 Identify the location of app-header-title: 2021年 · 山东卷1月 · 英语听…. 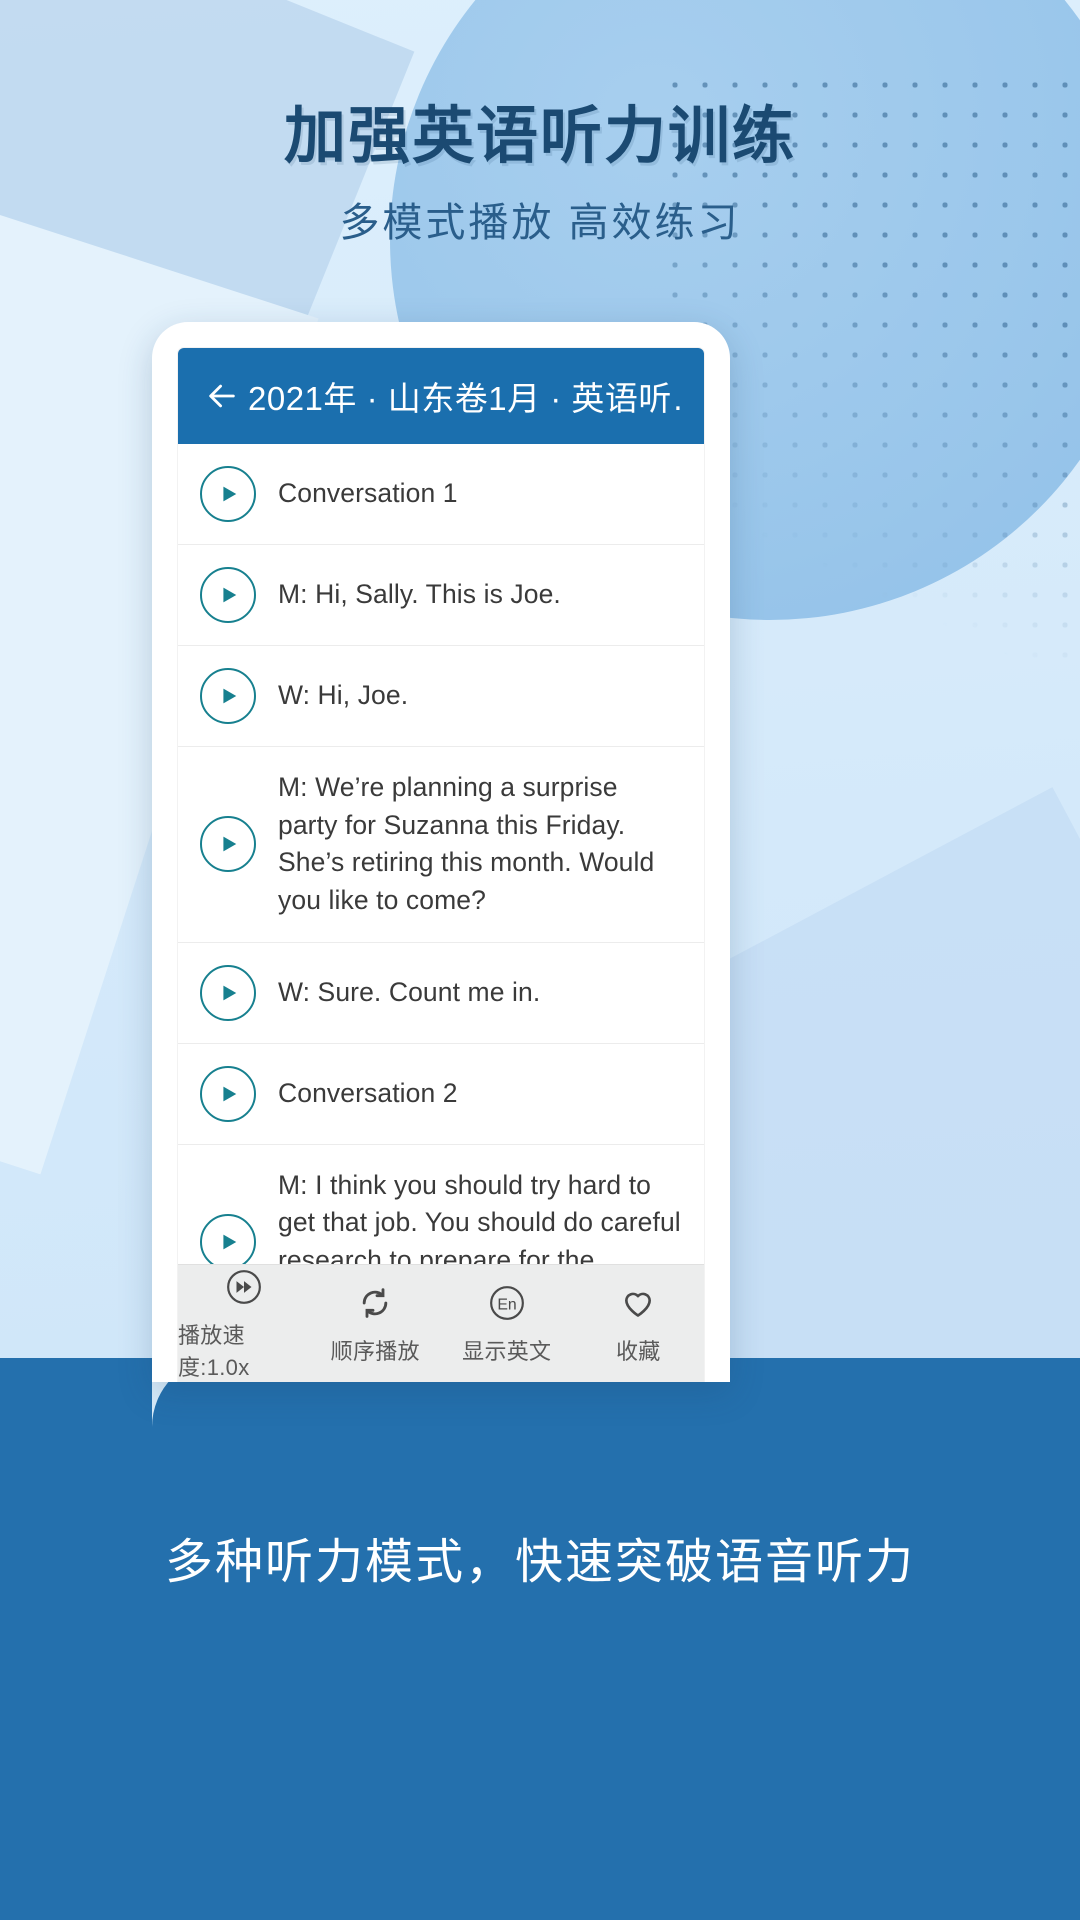
(467, 398).